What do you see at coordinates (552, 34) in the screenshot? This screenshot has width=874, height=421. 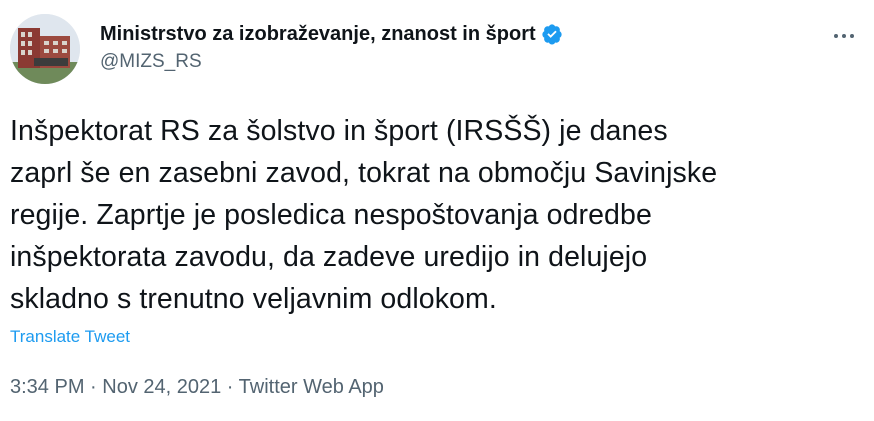 I see `verified-badge-icon` at bounding box center [552, 34].